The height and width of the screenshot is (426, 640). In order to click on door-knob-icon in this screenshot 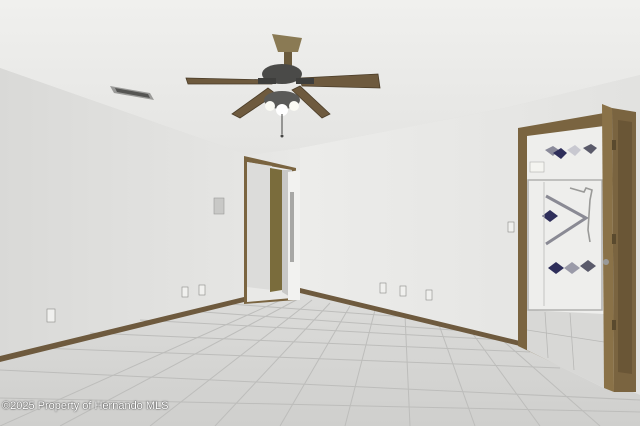, I will do `click(606, 262)`.